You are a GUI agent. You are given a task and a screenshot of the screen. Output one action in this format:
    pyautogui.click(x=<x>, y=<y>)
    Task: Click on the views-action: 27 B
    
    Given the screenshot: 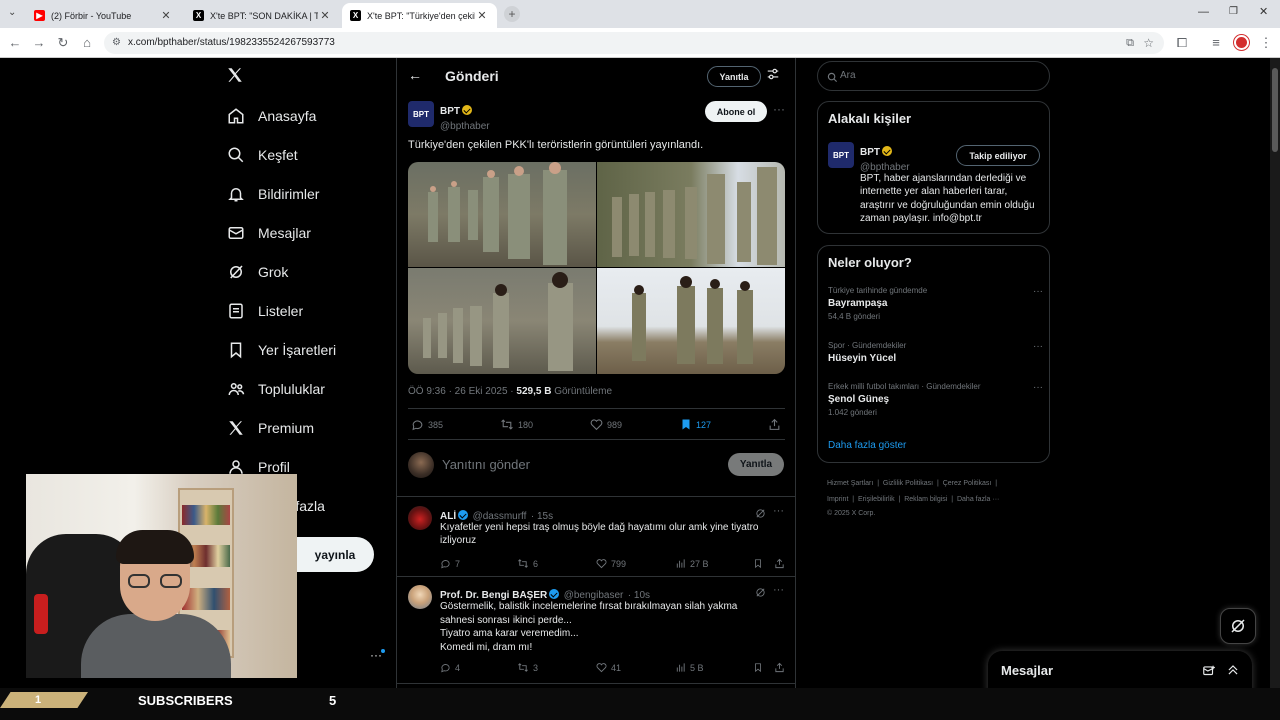 What is the action you would take?
    pyautogui.click(x=692, y=563)
    